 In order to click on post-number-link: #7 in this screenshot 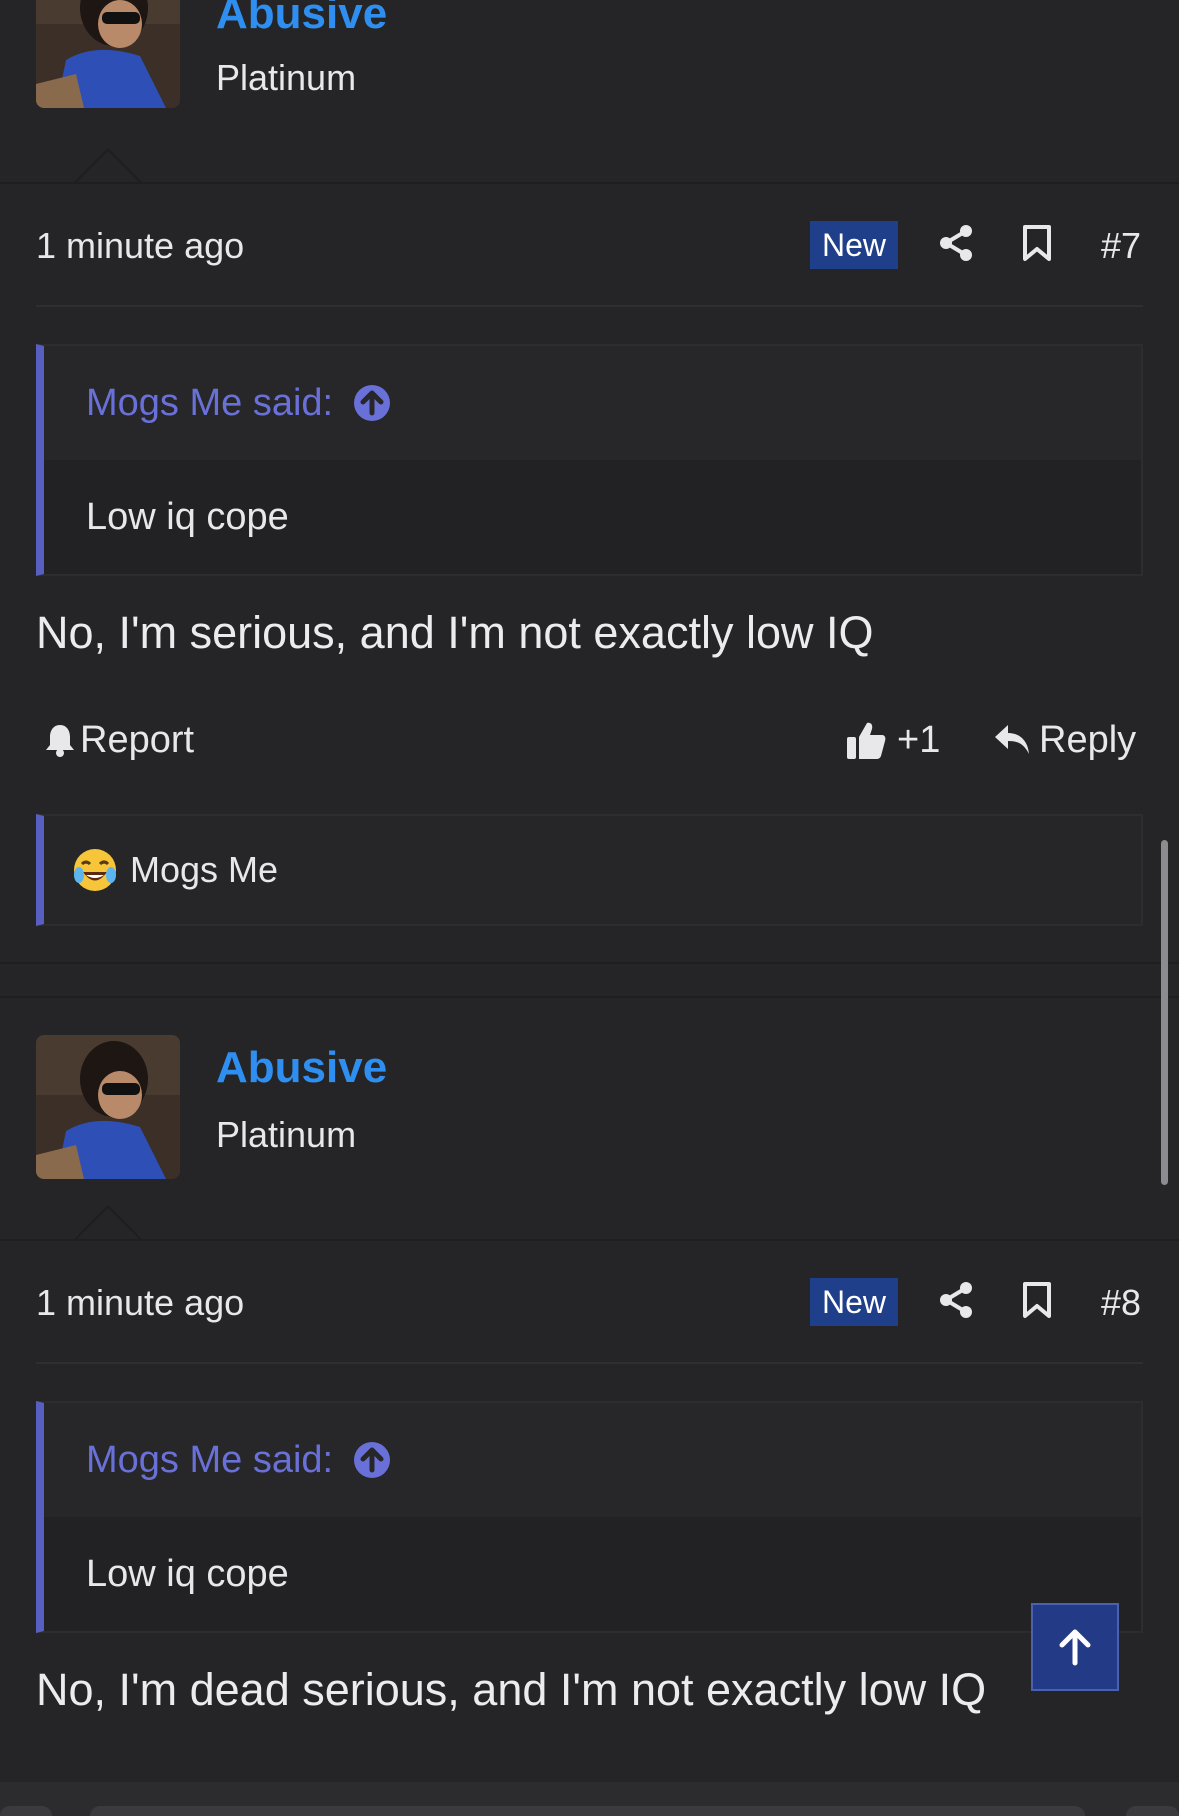, I will do `click(1121, 246)`.